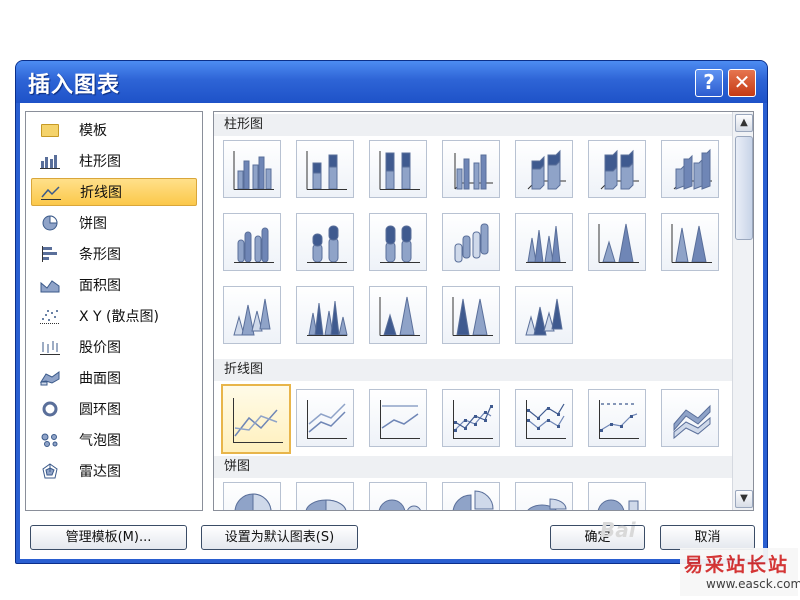 The image size is (800, 600). Describe the element at coordinates (50, 223) in the screenshot. I see `pie-chart-icon` at that location.